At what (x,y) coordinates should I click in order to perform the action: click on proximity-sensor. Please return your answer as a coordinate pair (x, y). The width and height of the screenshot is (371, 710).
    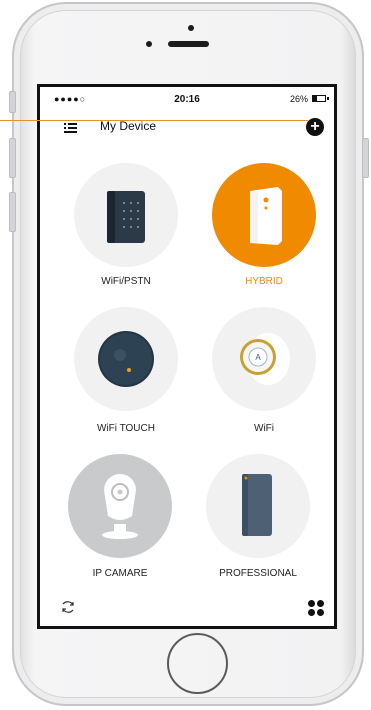
    Looking at the image, I should click on (191, 28).